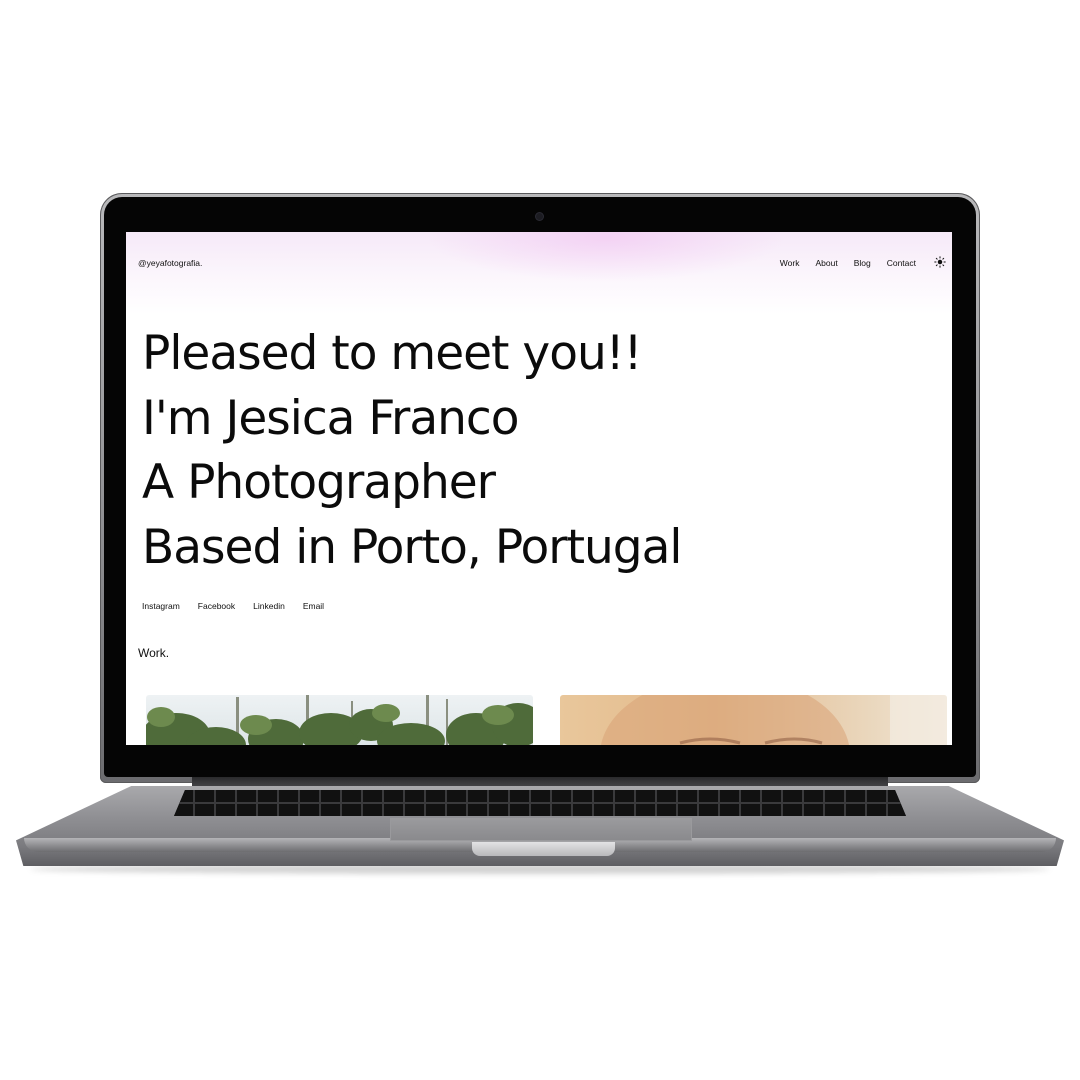  Describe the element at coordinates (901, 263) in the screenshot. I see `nav-item-contact: Contact` at that location.